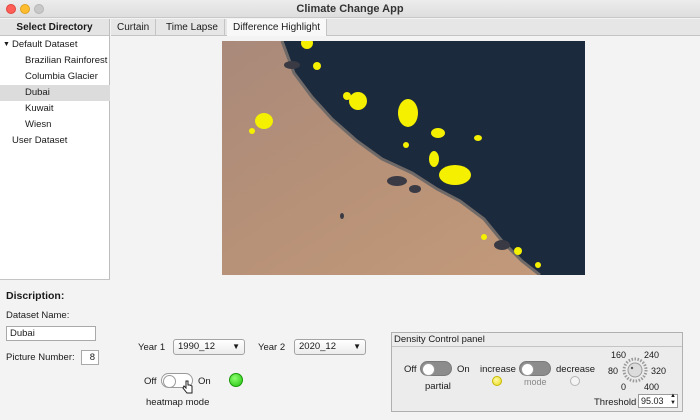  I want to click on tree-item-label: Default Dataset, so click(45, 44).